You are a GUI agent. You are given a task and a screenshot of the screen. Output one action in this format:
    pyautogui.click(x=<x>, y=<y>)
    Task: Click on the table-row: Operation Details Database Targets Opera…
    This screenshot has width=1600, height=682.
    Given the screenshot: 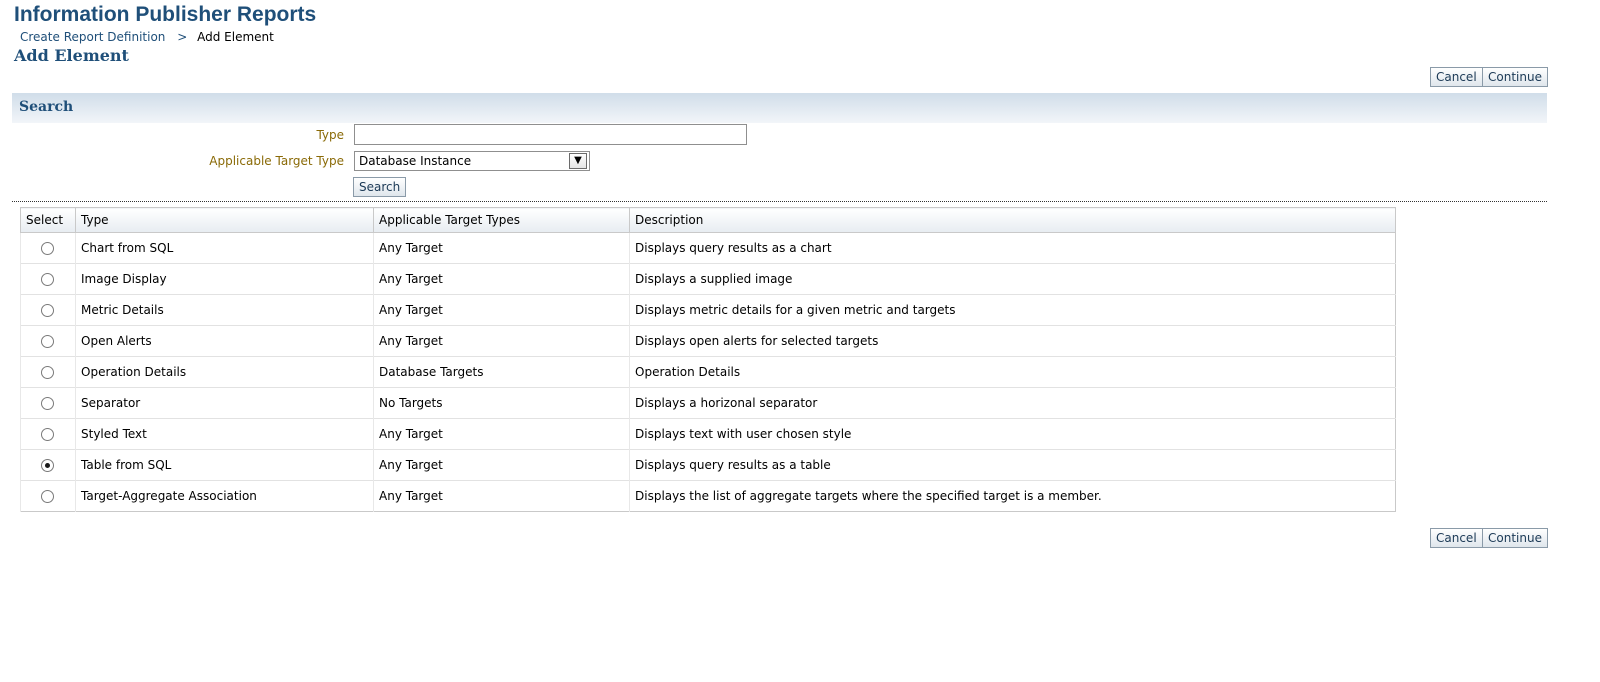 What is the action you would take?
    pyautogui.click(x=708, y=372)
    